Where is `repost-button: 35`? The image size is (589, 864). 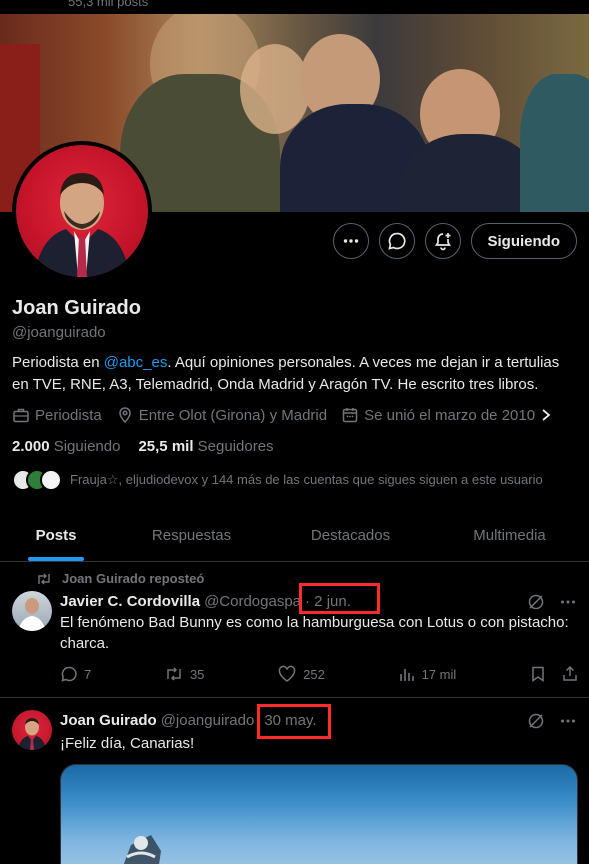 repost-button: 35 is located at coordinates (184, 674).